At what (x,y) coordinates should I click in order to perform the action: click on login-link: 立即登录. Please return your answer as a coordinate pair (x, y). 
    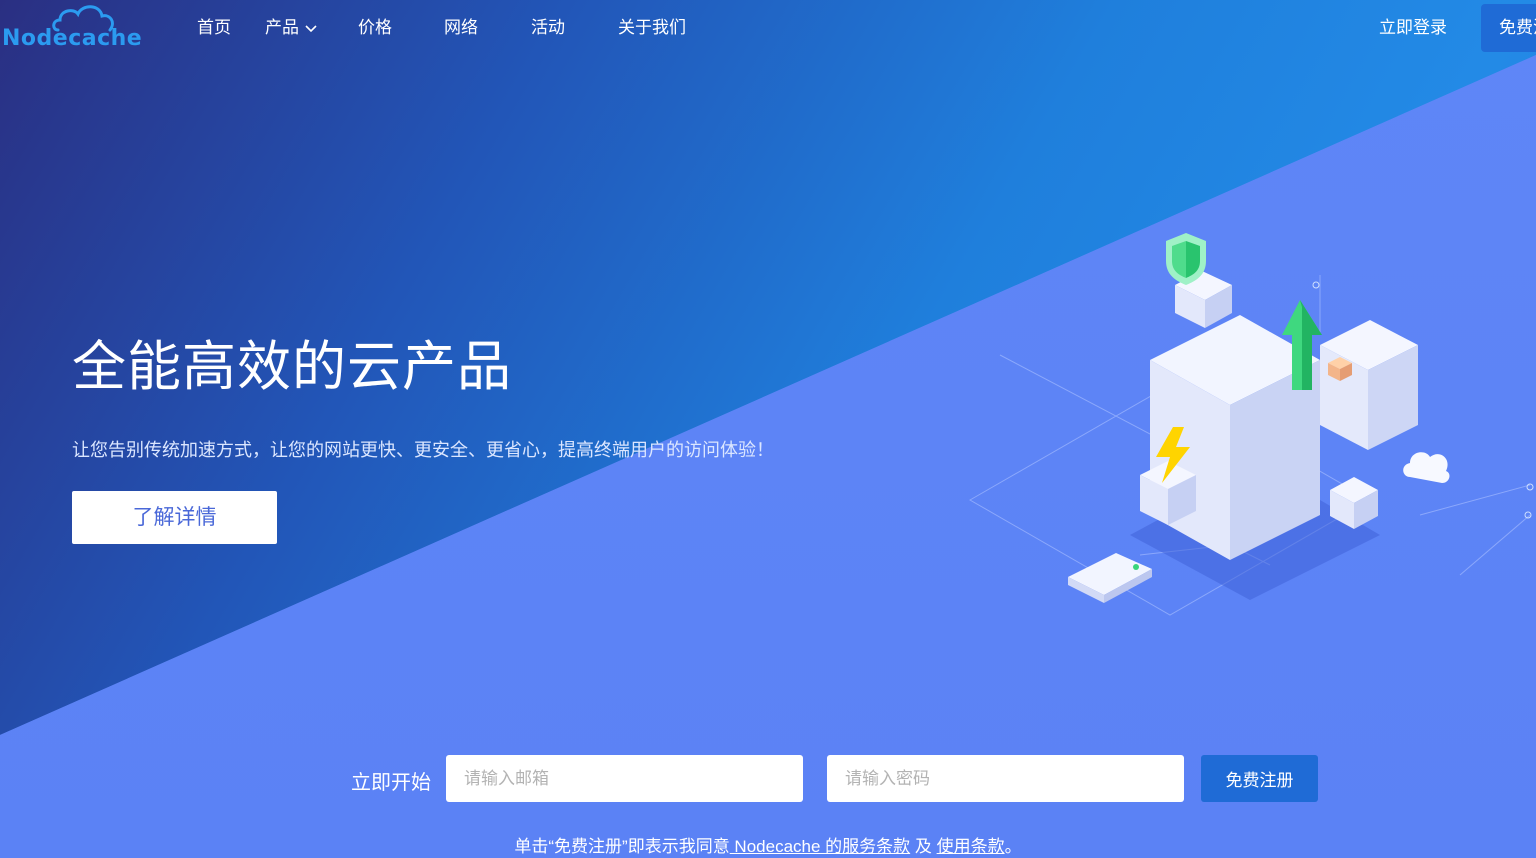
    Looking at the image, I should click on (1413, 28).